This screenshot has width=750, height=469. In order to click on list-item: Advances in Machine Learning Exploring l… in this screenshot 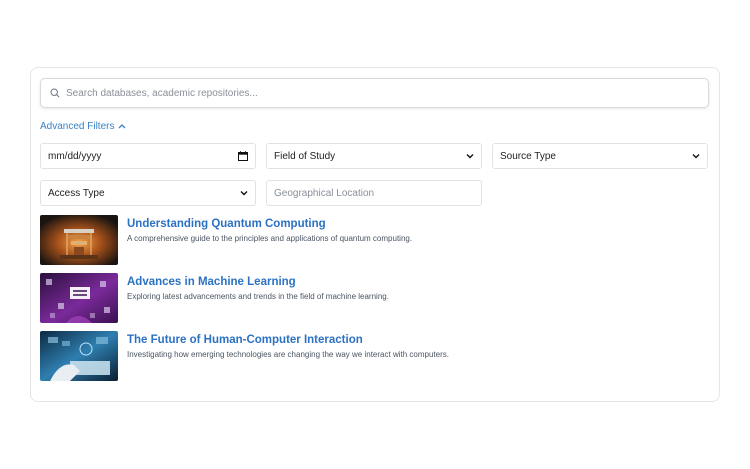, I will do `click(375, 298)`.